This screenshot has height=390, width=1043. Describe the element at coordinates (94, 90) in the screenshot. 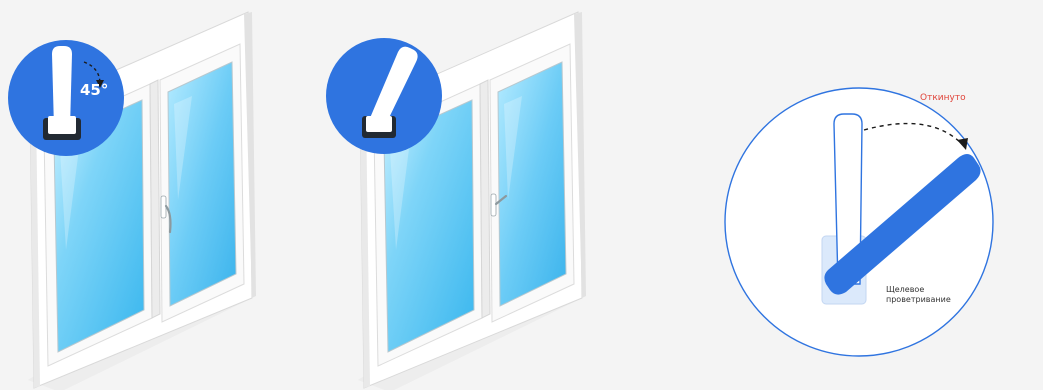

I see `angle-label: 45°` at that location.